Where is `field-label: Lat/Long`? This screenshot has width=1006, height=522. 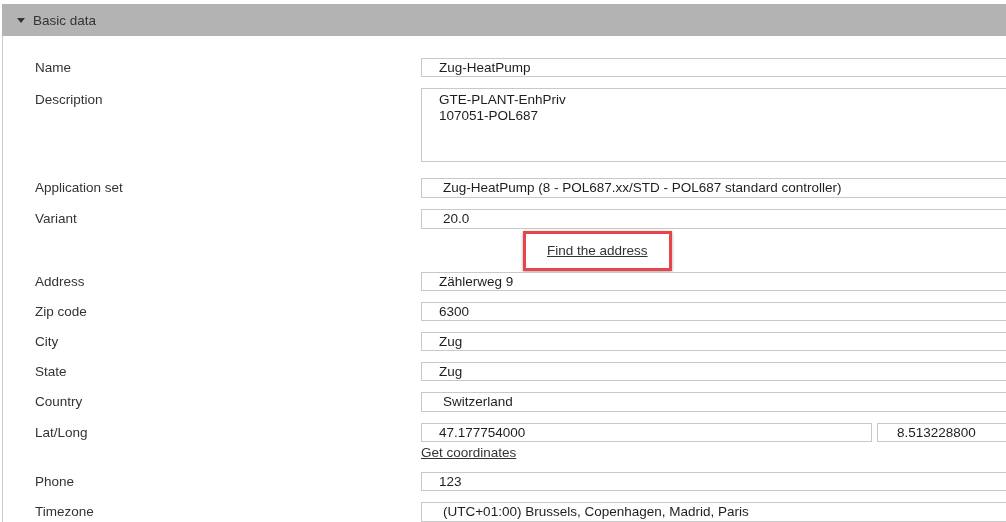
field-label: Lat/Long is located at coordinates (62, 433).